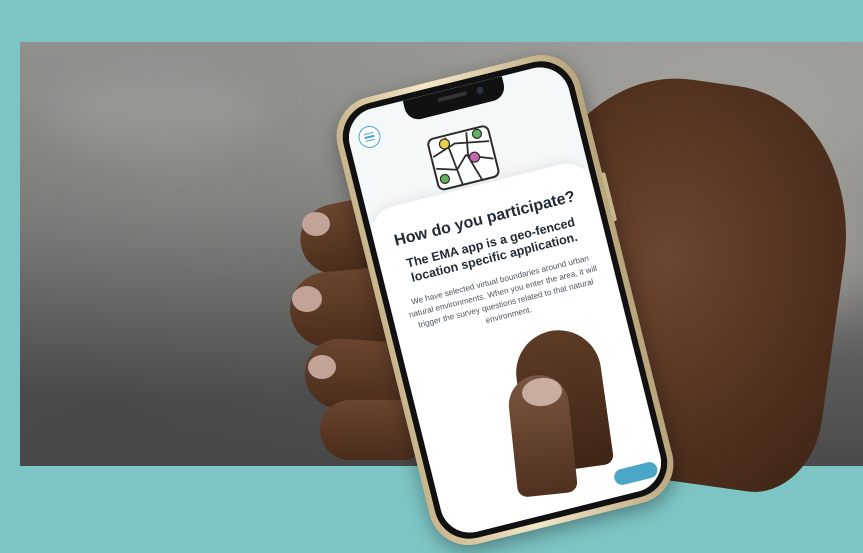 This screenshot has height=553, width=863. Describe the element at coordinates (480, 90) in the screenshot. I see `front-camera` at that location.